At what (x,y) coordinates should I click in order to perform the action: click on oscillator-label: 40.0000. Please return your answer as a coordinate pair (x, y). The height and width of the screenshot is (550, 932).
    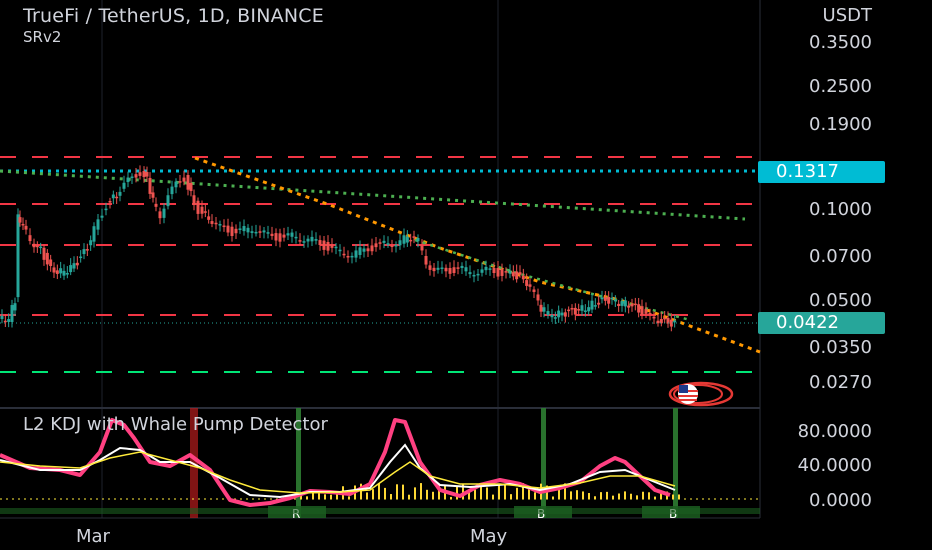
    Looking at the image, I should click on (834, 465).